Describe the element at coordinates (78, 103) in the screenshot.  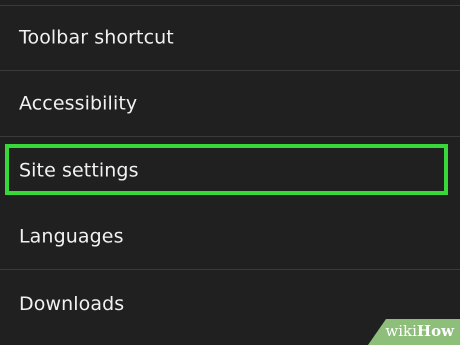
I see `settings-item-label: Accessibility` at that location.